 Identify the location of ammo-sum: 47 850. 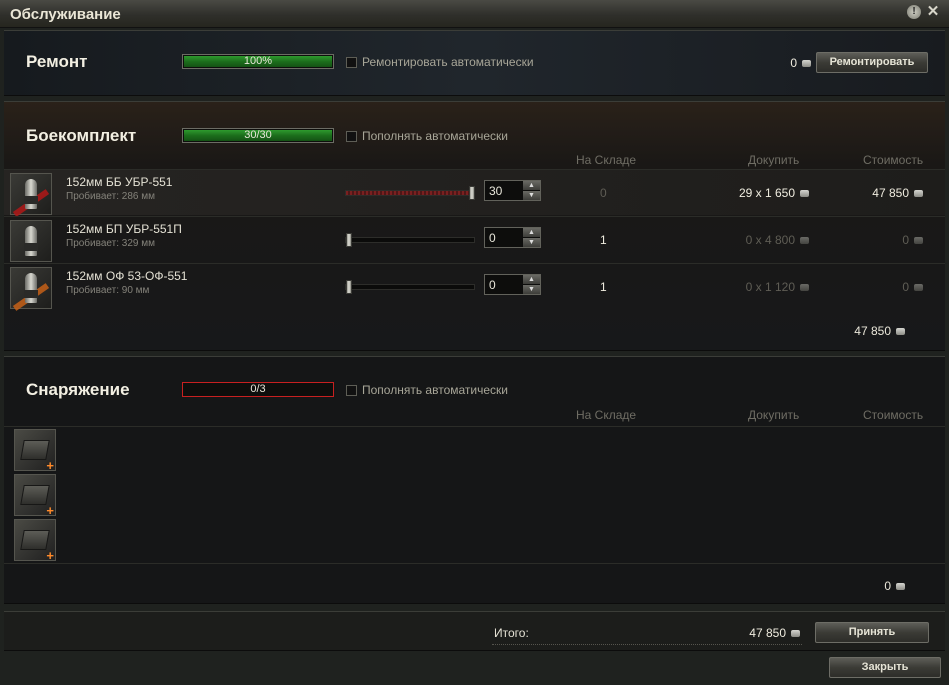
(879, 331).